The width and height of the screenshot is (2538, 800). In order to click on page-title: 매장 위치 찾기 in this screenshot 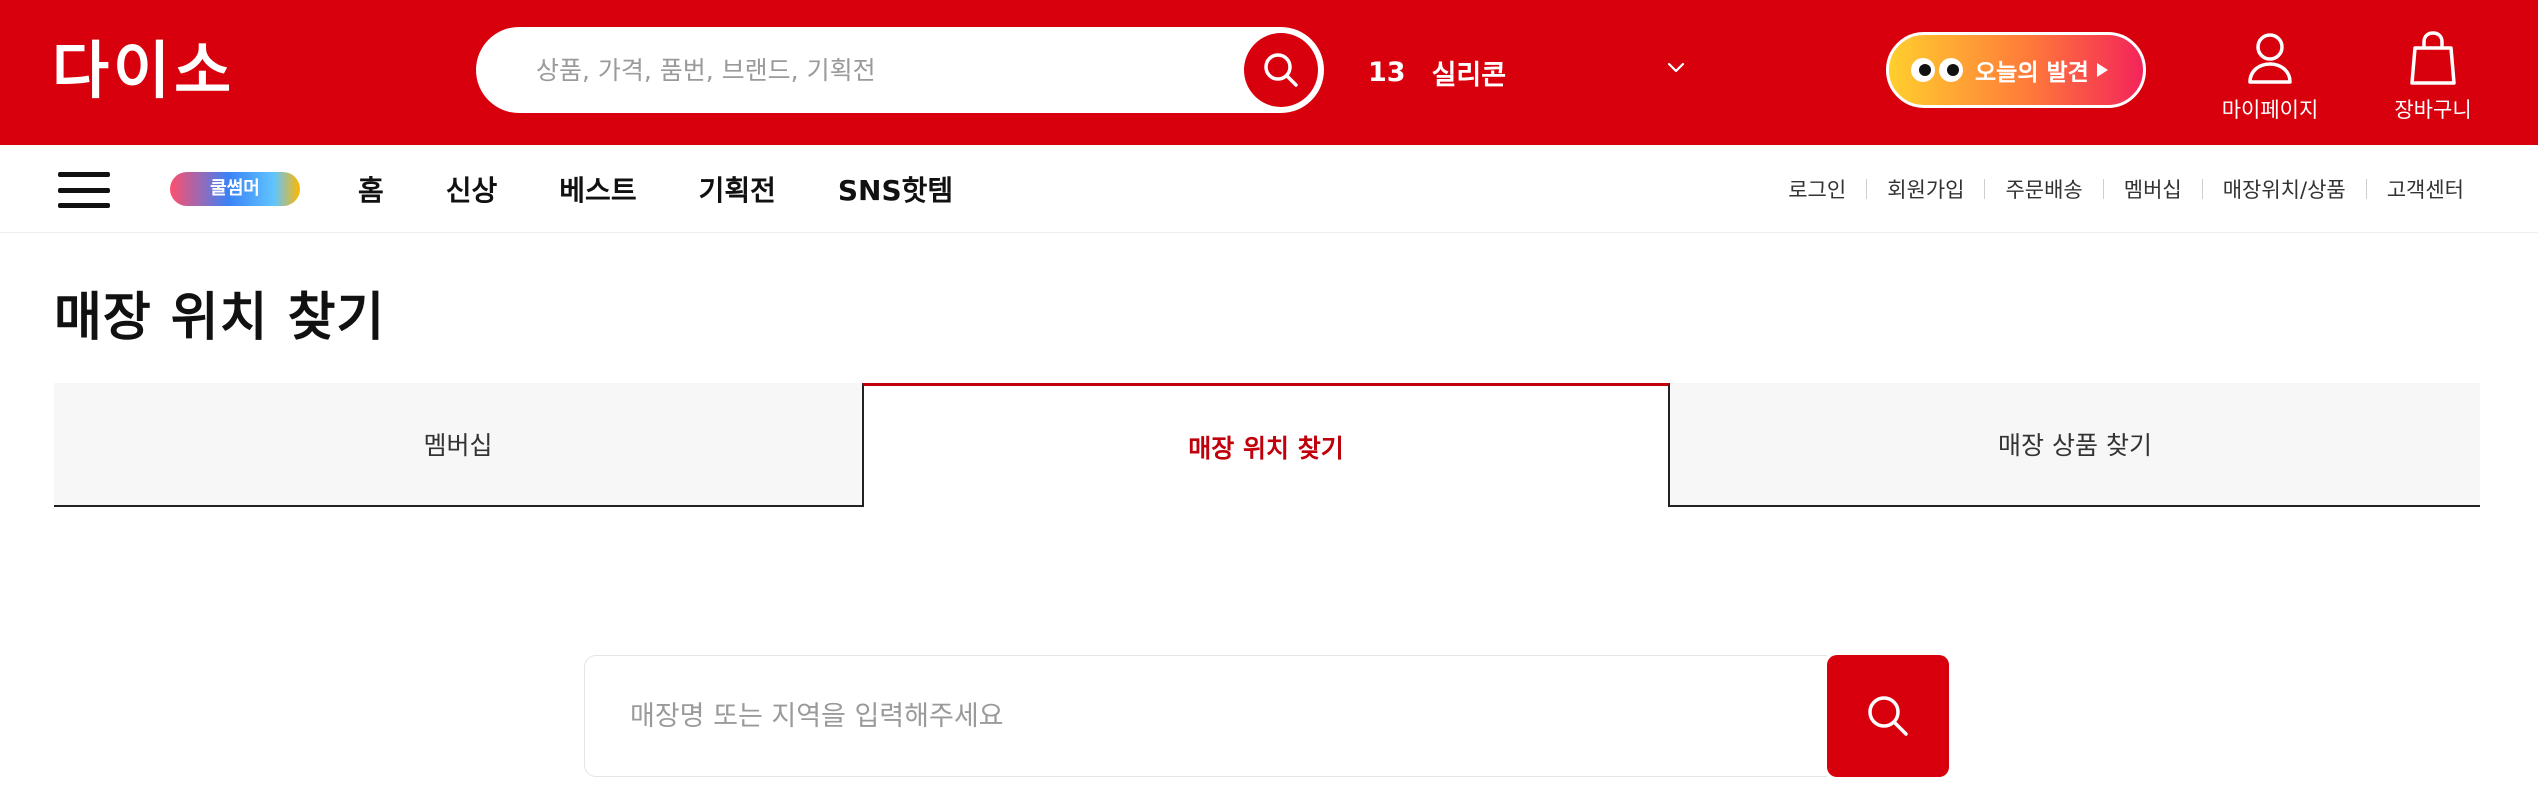, I will do `click(220, 318)`.